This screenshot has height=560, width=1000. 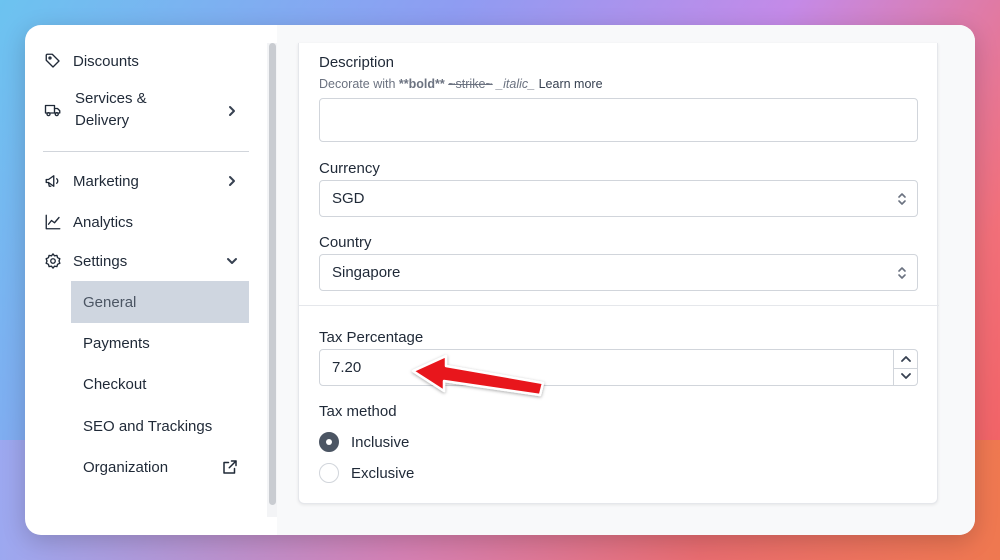 I want to click on sidebar-sub-item-label: General, so click(x=110, y=302).